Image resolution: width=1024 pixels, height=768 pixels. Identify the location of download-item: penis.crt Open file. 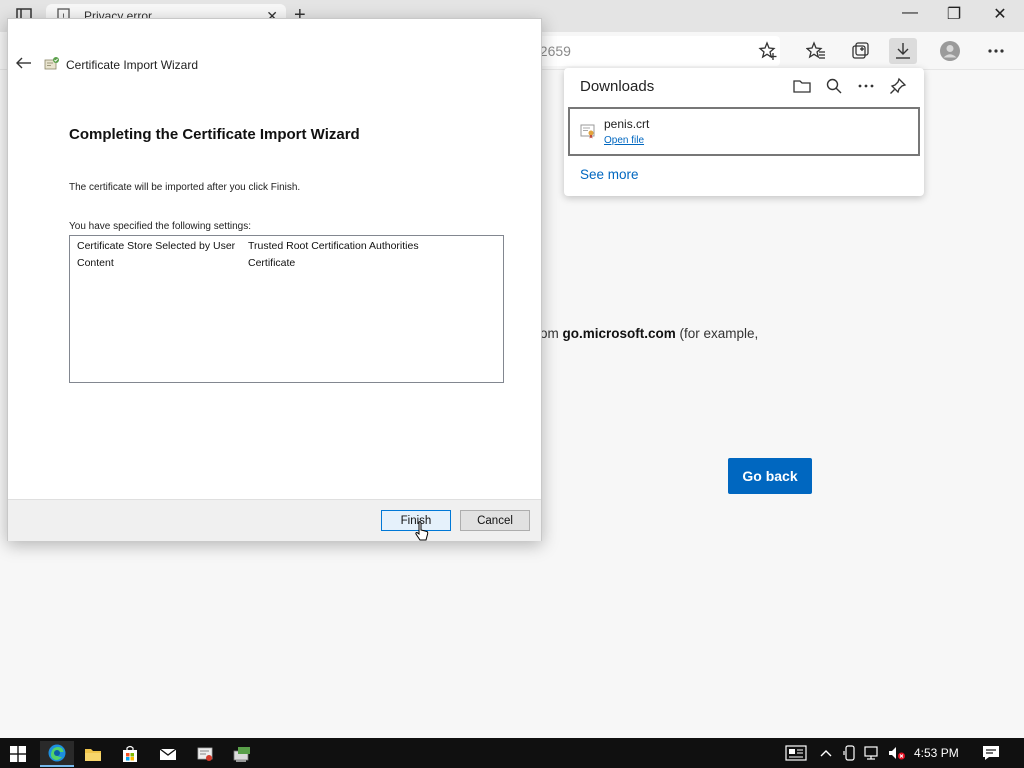
(744, 131).